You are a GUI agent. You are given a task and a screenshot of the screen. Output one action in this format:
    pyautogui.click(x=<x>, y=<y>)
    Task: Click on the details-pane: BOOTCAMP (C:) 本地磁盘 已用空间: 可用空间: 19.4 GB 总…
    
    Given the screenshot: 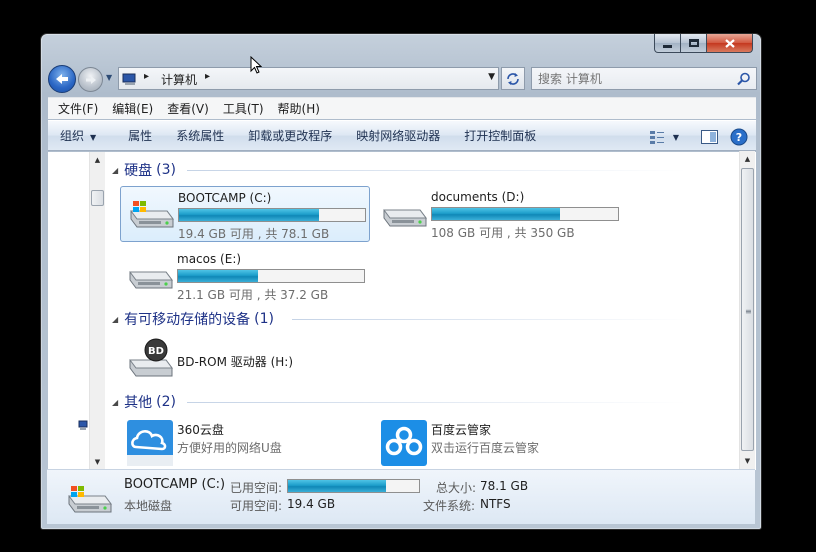 What is the action you would take?
    pyautogui.click(x=401, y=496)
    